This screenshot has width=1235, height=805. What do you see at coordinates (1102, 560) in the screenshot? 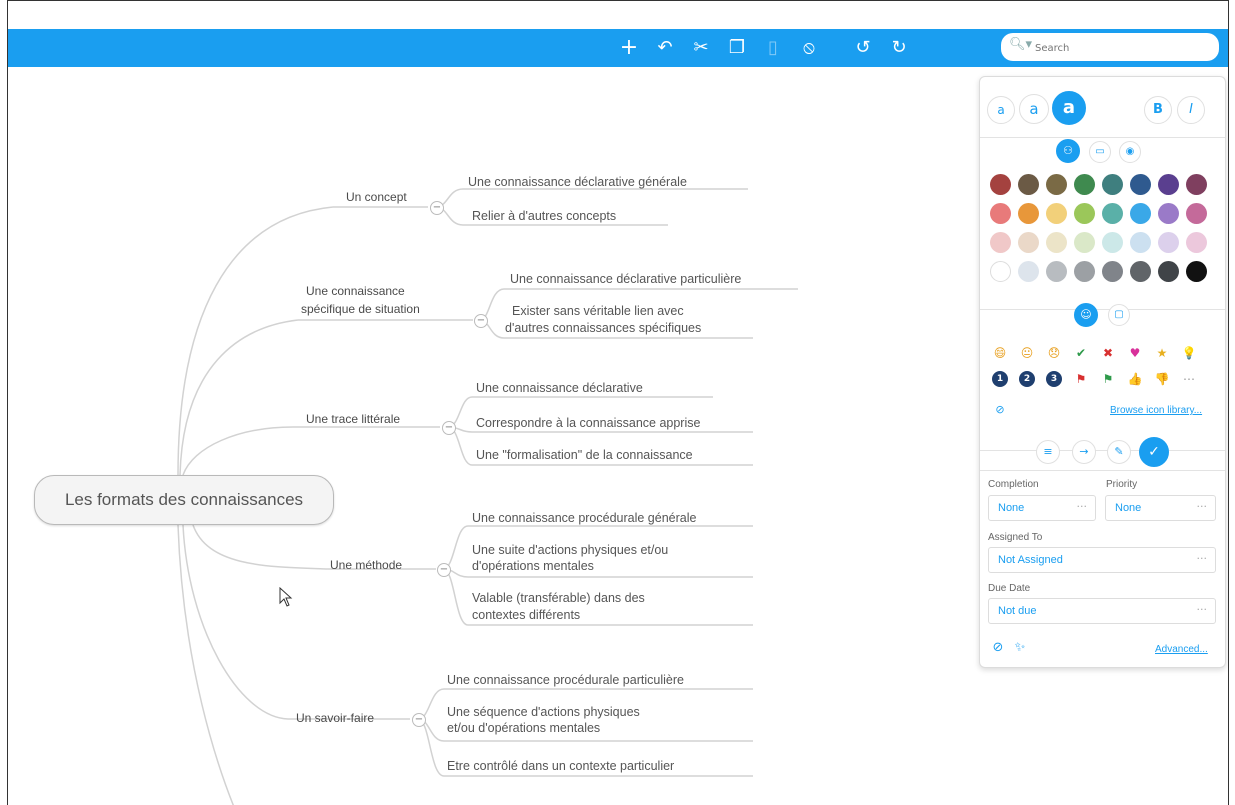
I see `assigned-to-select: Not Assigned ···` at bounding box center [1102, 560].